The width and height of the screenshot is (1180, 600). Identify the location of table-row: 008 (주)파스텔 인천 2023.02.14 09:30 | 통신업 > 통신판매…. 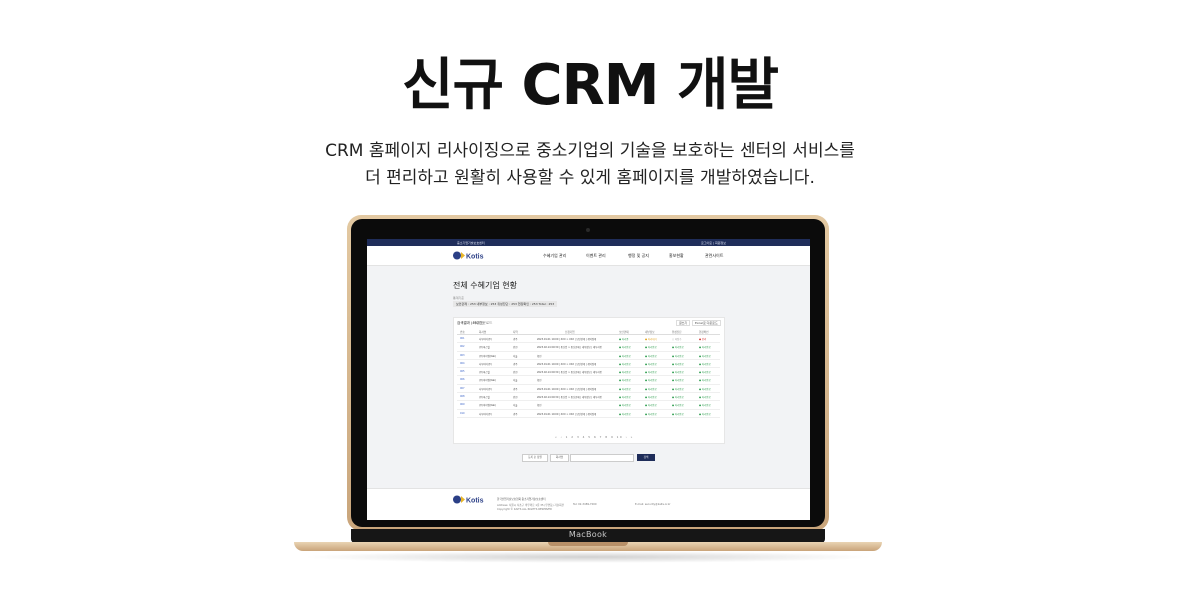
(588, 397).